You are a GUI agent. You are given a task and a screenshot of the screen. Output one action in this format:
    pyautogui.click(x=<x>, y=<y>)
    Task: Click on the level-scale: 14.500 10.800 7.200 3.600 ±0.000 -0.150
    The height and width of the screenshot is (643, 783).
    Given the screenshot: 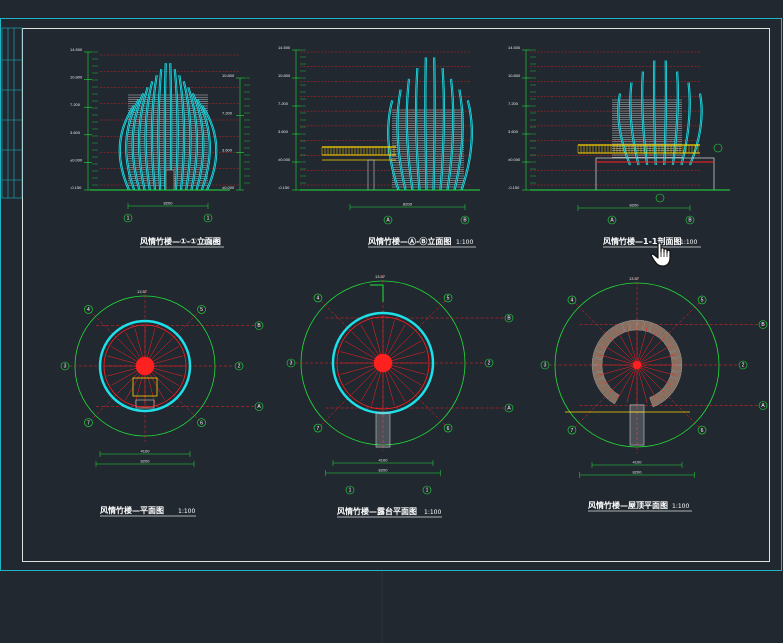 What is the action you would take?
    pyautogui.click(x=84, y=119)
    